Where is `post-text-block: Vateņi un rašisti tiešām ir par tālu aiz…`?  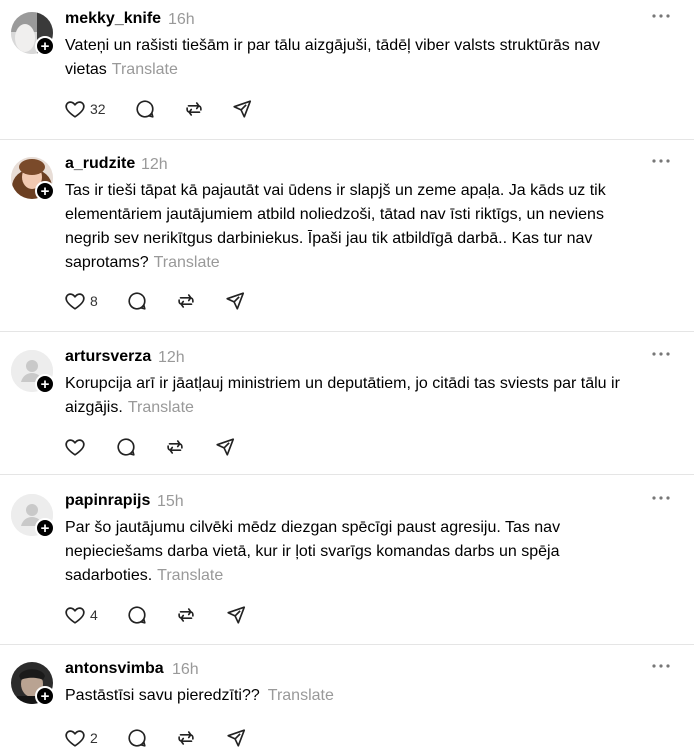
post-text-block: Vateņi un rašisti tiešām ir par tālu aiz… is located at coordinates (355, 58).